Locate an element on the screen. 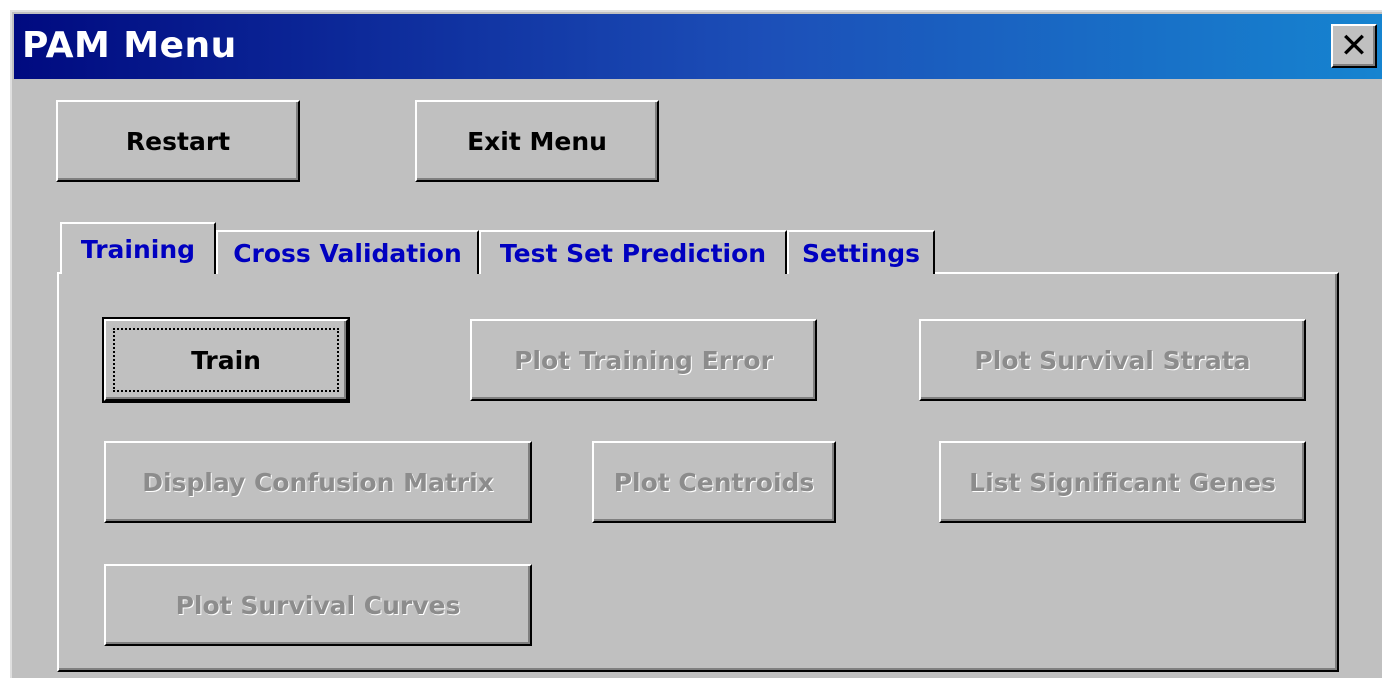 Image resolution: width=1382 pixels, height=678 pixels. plot-survival-strata-button: Plot Survival Strata is located at coordinates (1112, 360).